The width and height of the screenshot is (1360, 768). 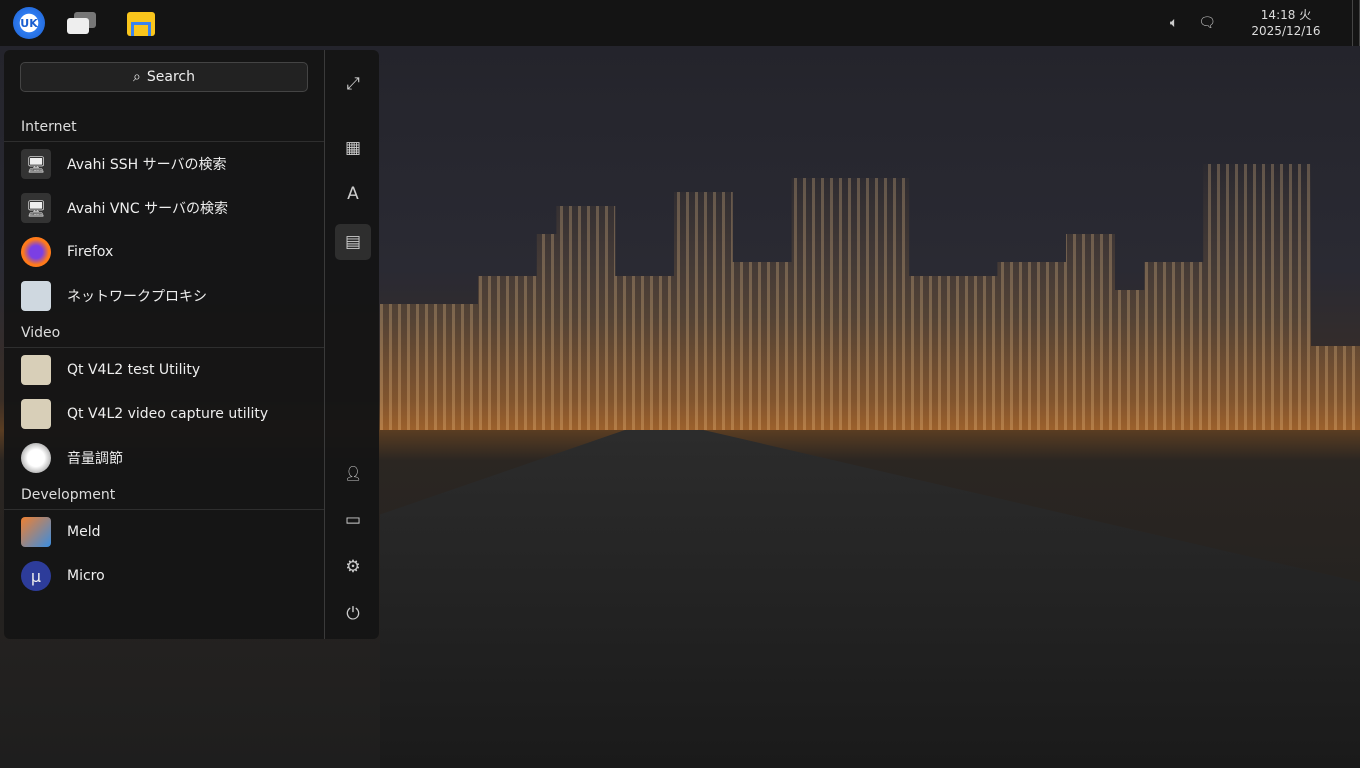 I want to click on letter-view-icon: A, so click(x=353, y=194).